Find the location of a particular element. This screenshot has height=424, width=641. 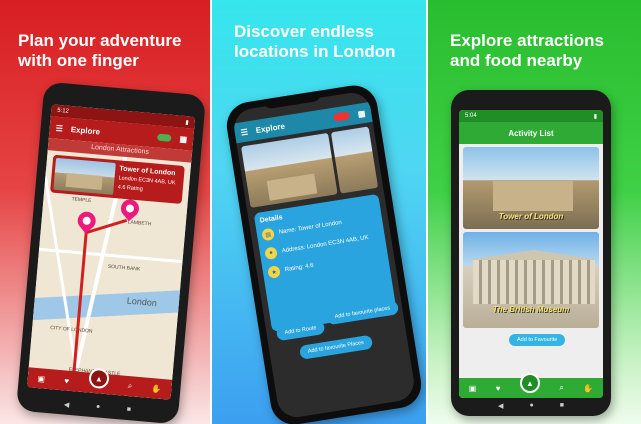

left-headline: Plan your adventure with one finger is located at coordinates (100, 50).